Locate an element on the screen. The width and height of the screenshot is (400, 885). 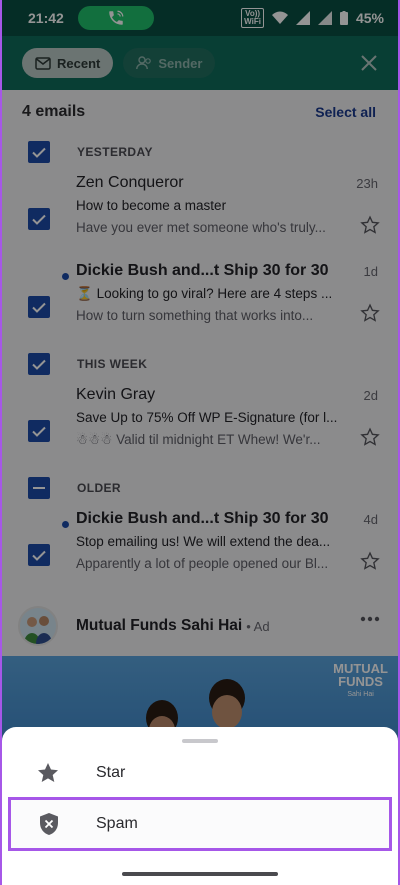
star-action-label: Star is located at coordinates (111, 772).